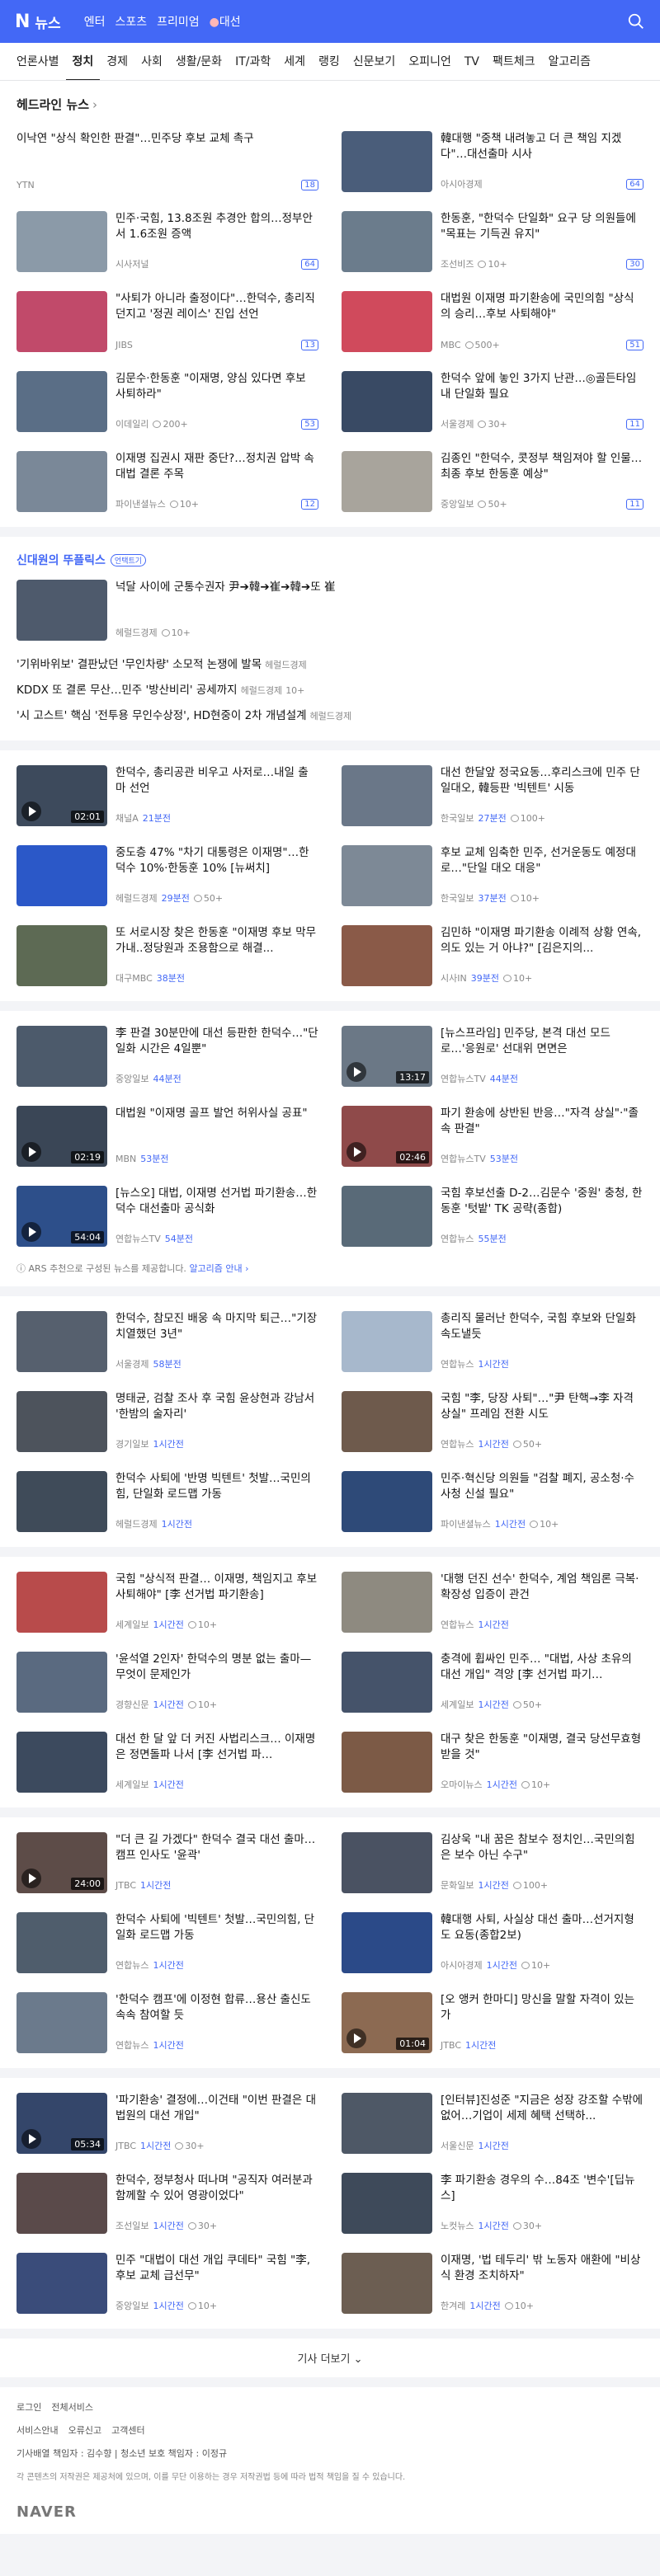  What do you see at coordinates (570, 61) in the screenshot?
I see `category-tab: 알고리즘` at bounding box center [570, 61].